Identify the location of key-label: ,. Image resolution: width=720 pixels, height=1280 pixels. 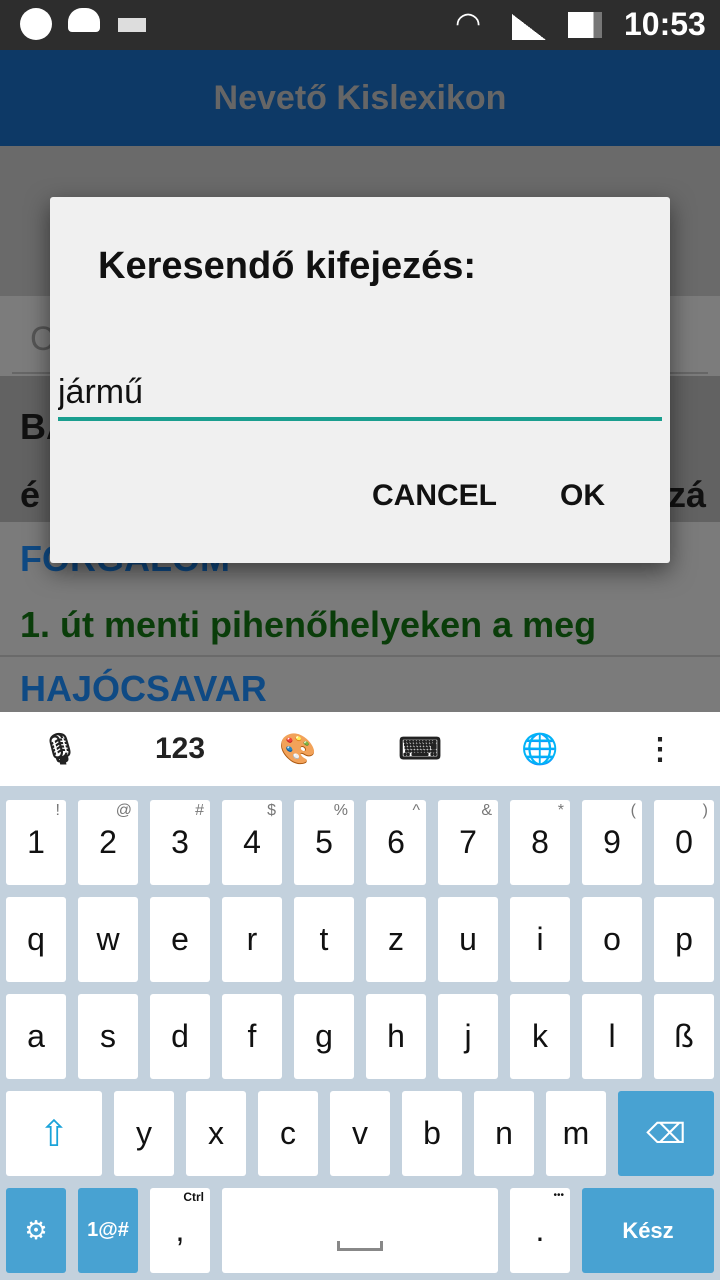
(180, 1230).